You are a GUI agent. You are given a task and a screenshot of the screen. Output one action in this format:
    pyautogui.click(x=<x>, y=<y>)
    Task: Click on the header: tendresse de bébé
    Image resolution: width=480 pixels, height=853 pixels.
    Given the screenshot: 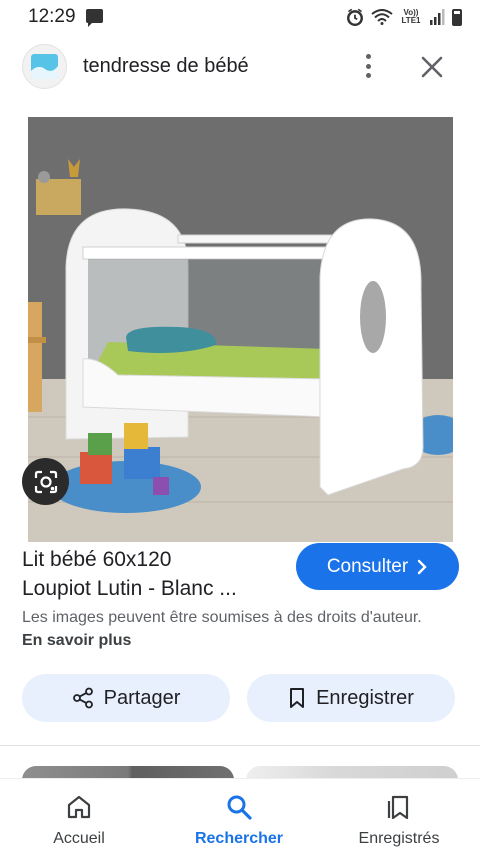 What is the action you would take?
    pyautogui.click(x=240, y=68)
    